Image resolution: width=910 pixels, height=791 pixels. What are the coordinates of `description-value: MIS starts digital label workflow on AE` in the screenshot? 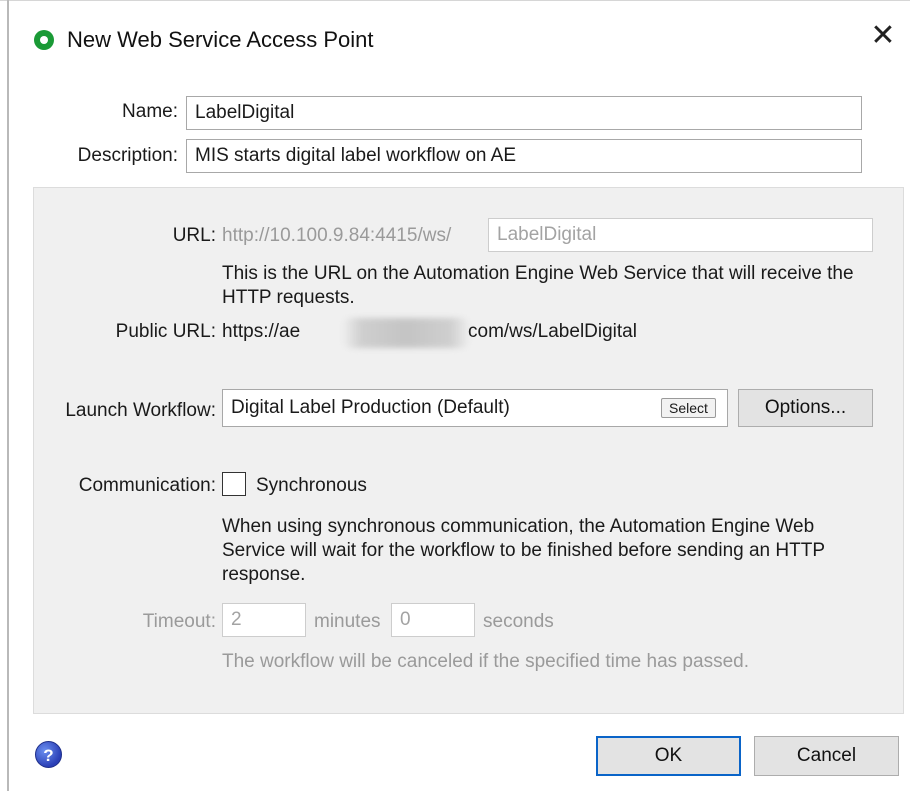 It's located at (356, 155).